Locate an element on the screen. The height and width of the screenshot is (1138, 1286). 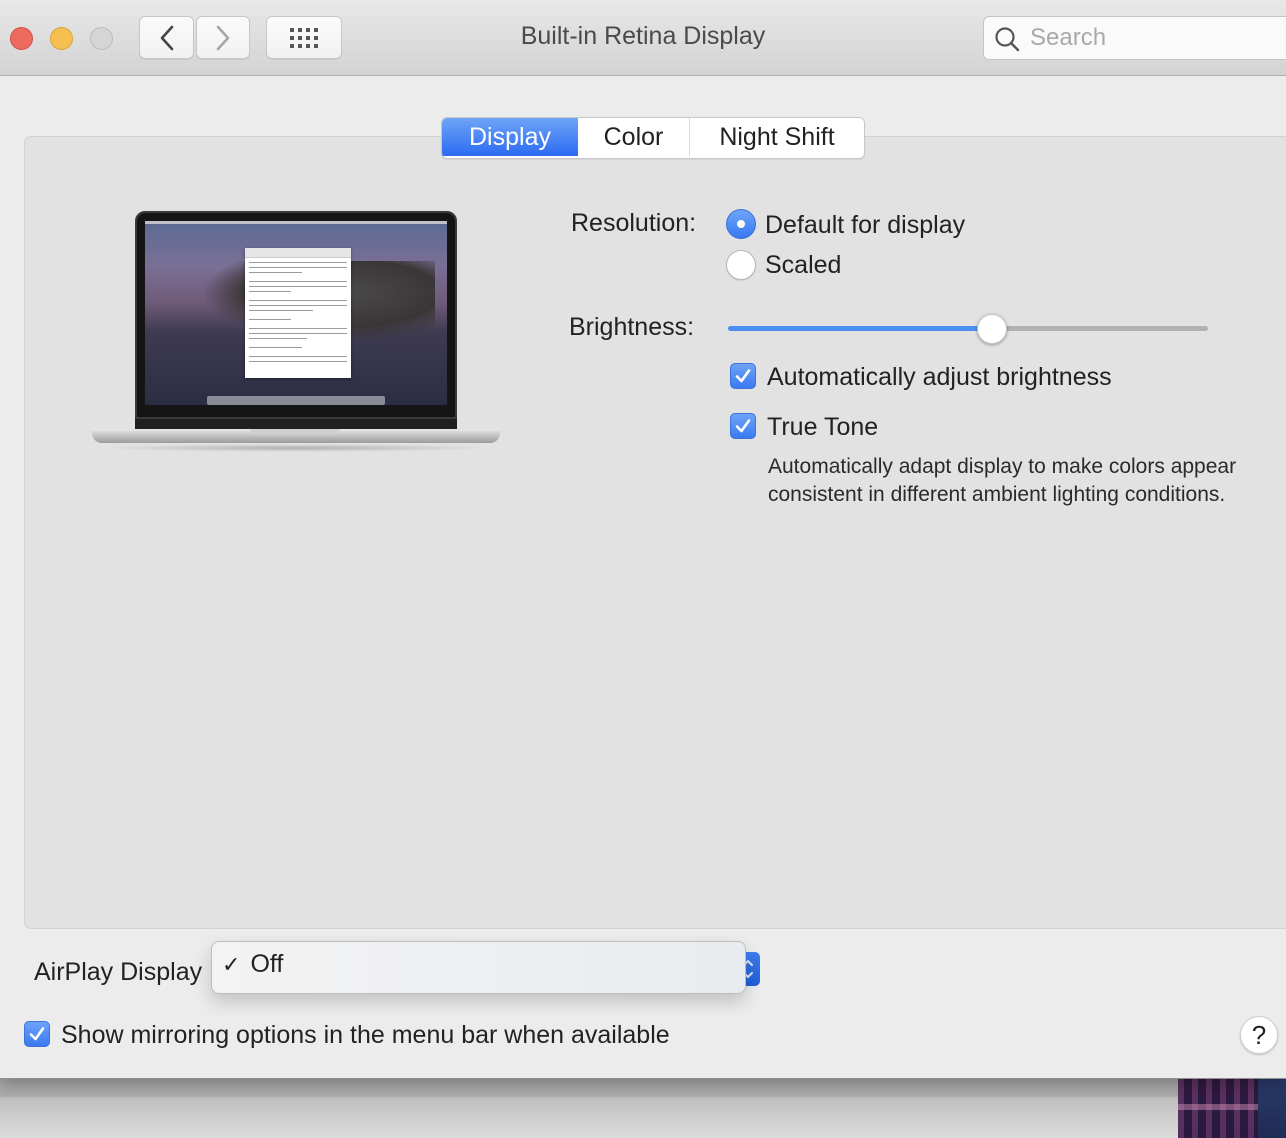
tab-color: Color is located at coordinates (634, 137).